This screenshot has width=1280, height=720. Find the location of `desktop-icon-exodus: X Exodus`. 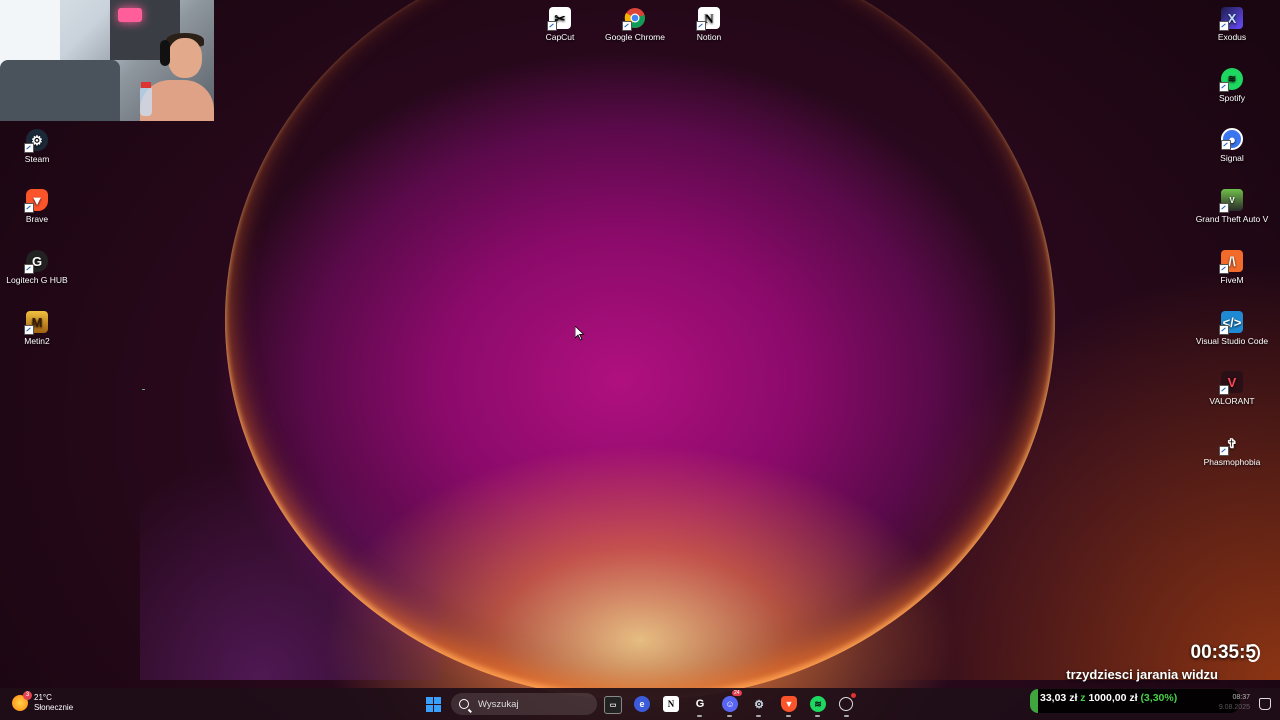

desktop-icon-exodus: X Exodus is located at coordinates (1232, 25).